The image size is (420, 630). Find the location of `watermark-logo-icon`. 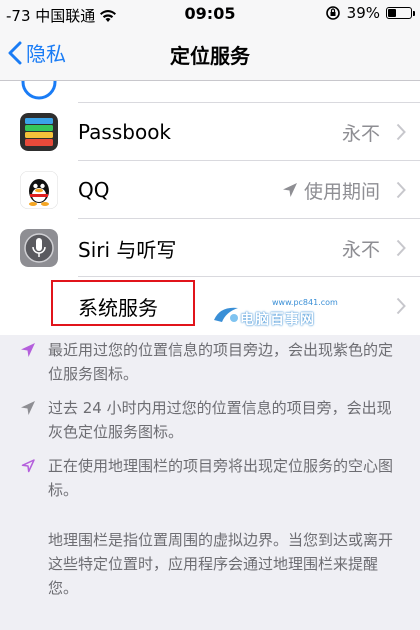

watermark-logo-icon is located at coordinates (226, 314).